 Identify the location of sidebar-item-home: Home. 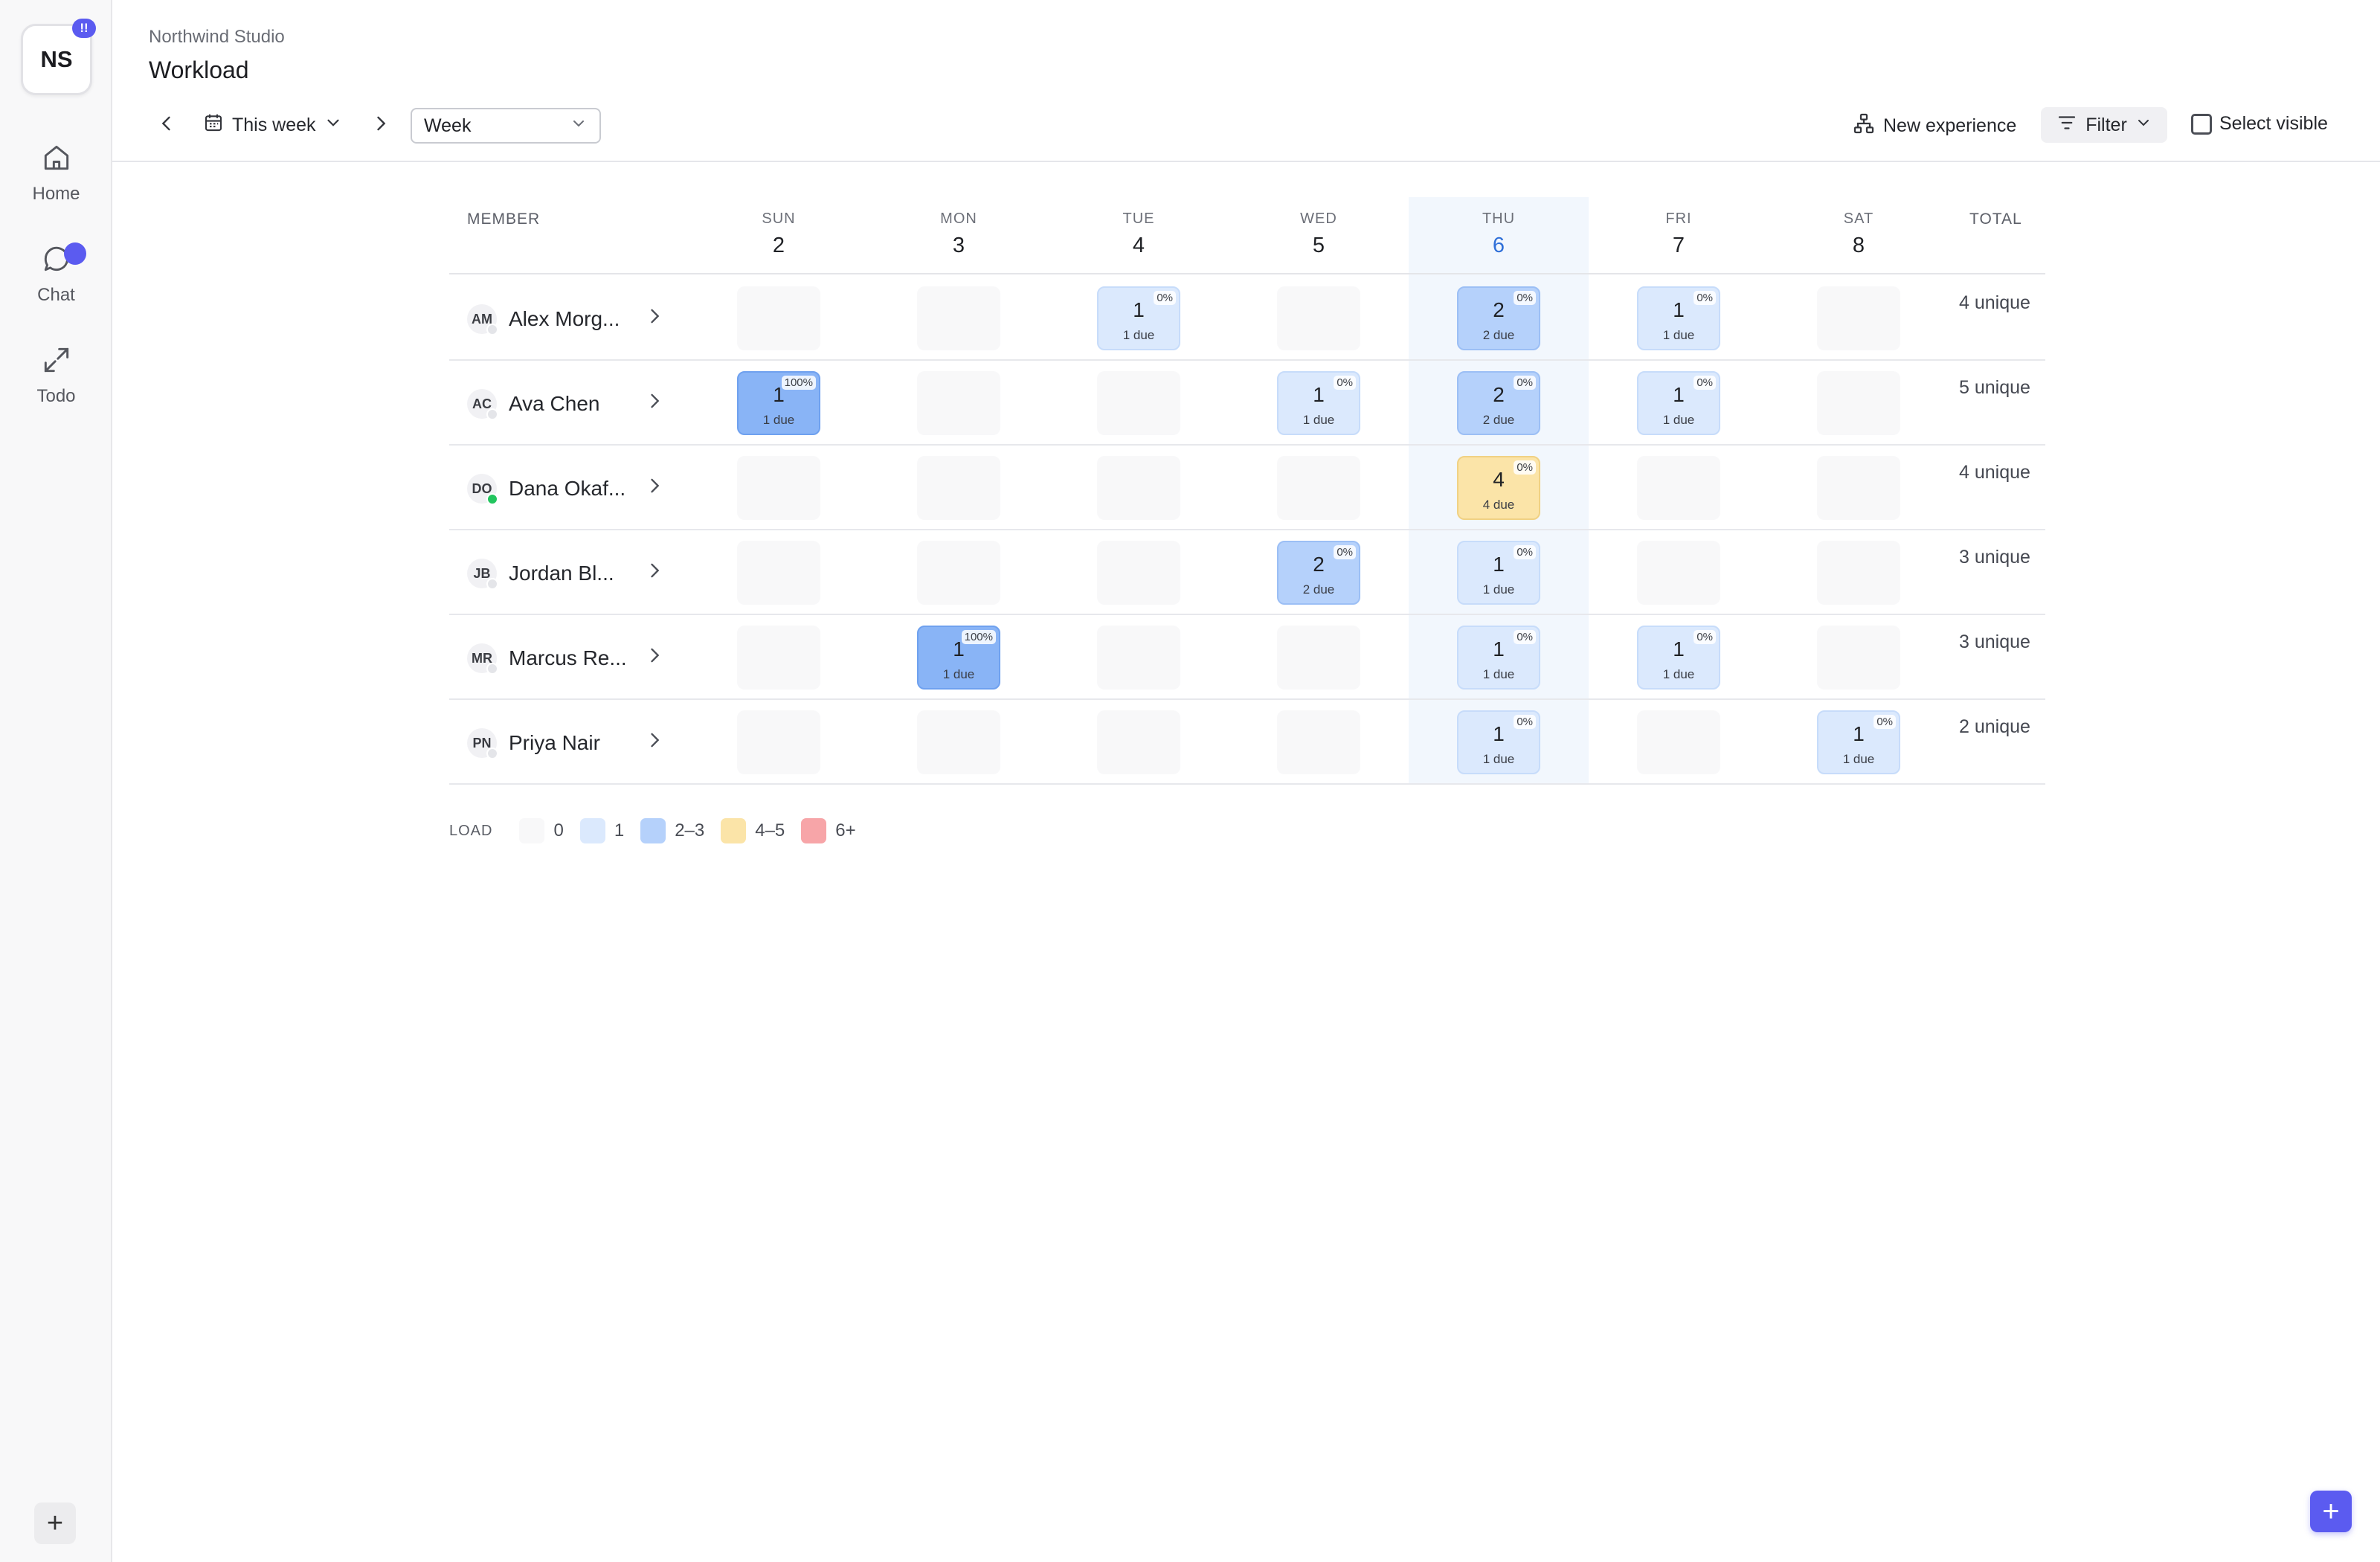
(56, 173).